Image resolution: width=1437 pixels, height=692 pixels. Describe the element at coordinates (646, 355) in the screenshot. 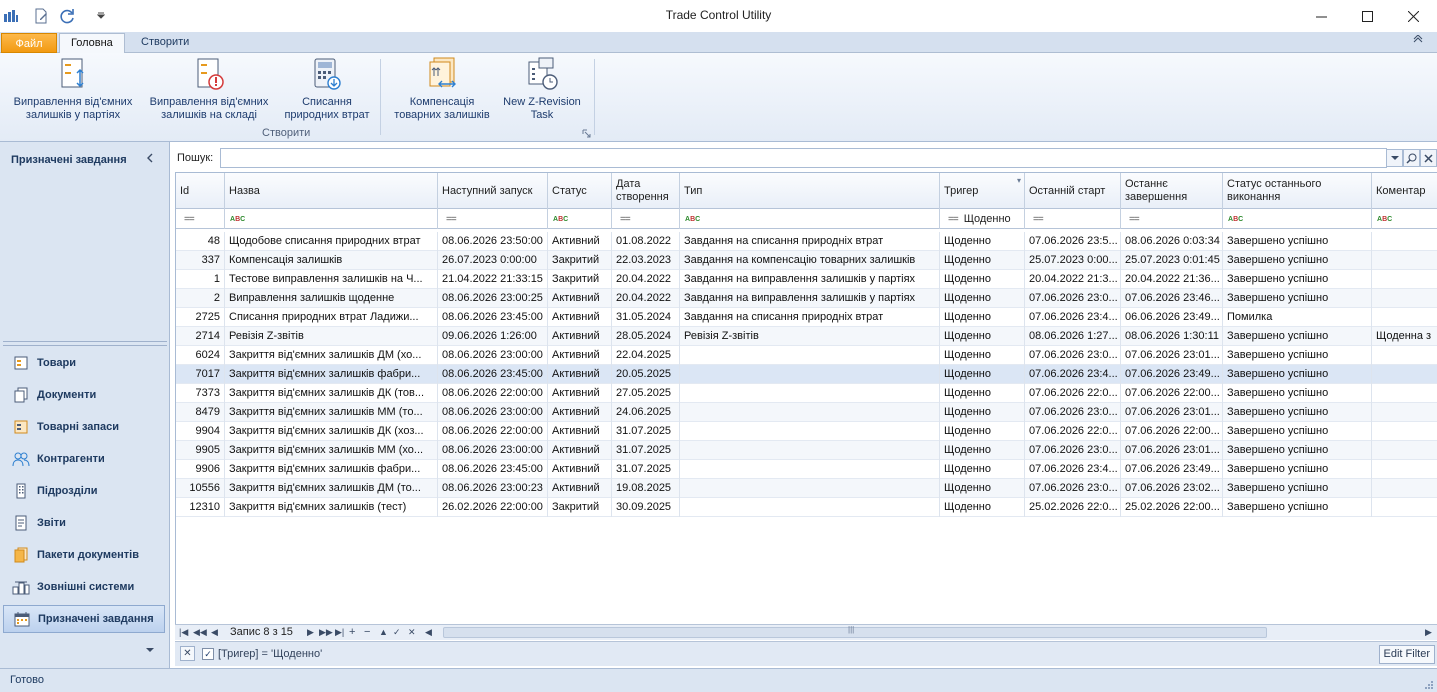

I see `cell-created: 22.04.2025` at that location.